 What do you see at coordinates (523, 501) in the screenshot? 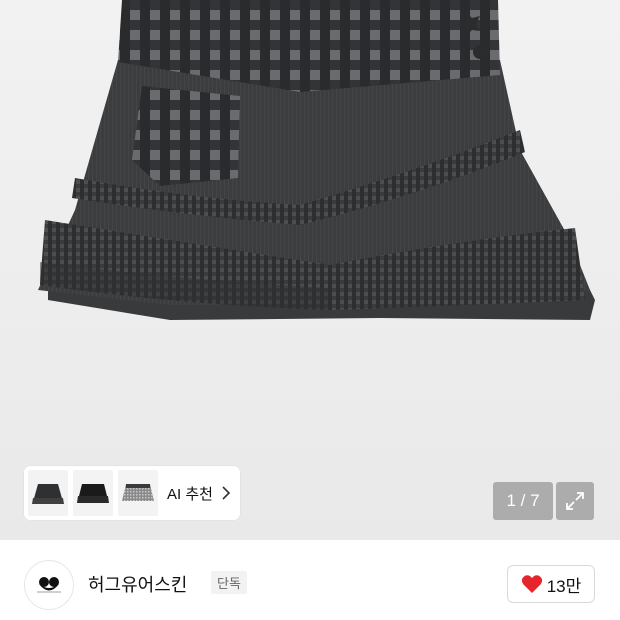
I see `image-pager: 1 / 7` at bounding box center [523, 501].